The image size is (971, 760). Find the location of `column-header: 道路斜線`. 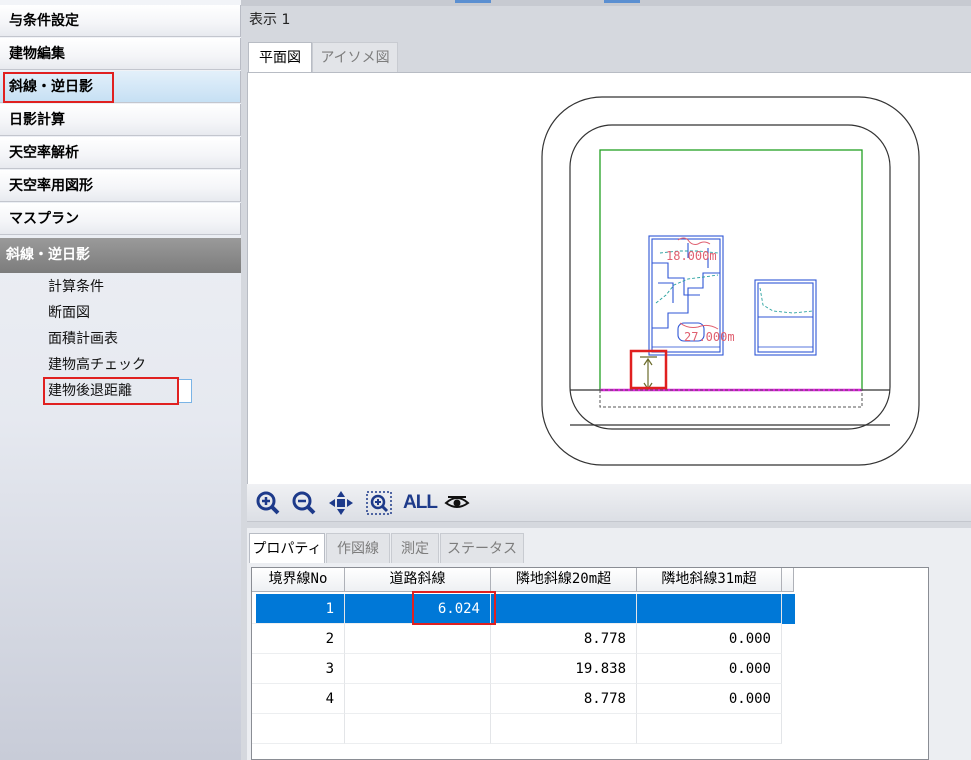

column-header: 道路斜線 is located at coordinates (418, 580).